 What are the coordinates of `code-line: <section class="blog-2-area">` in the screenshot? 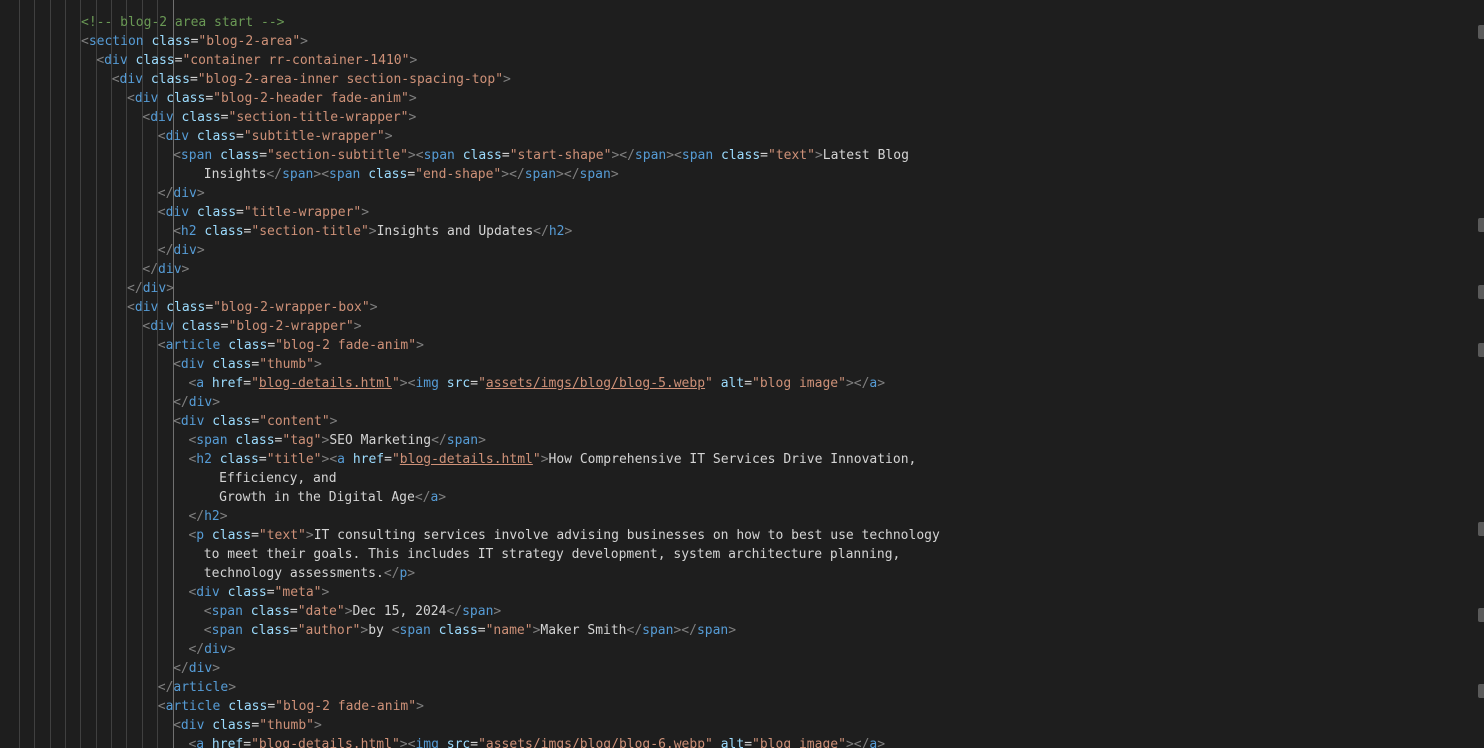 It's located at (194, 41).